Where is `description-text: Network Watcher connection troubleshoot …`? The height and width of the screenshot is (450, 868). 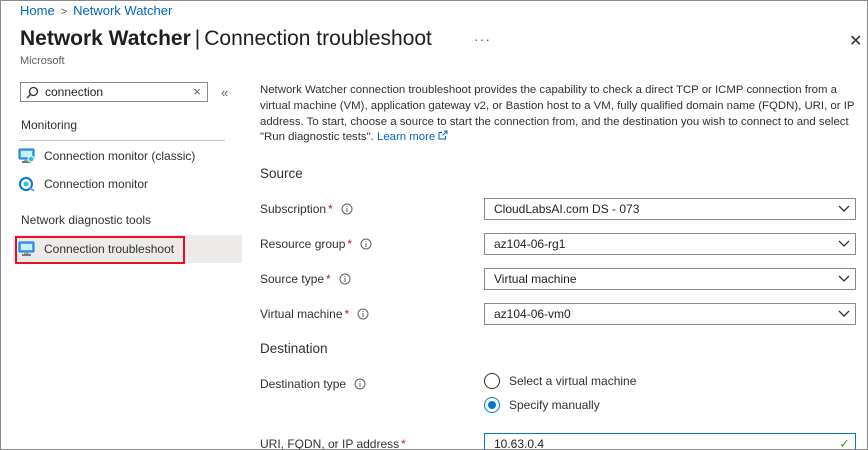
description-text: Network Watcher connection troubleshoot … is located at coordinates (560, 114).